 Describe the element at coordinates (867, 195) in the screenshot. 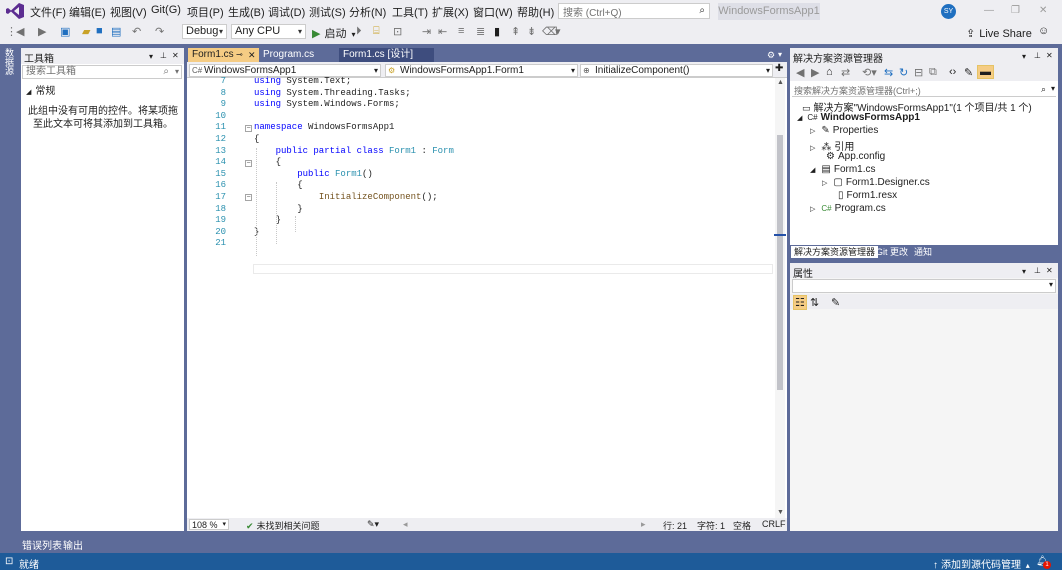

I see `tree-item-form1-resx: ▯ Form1.resx` at that location.